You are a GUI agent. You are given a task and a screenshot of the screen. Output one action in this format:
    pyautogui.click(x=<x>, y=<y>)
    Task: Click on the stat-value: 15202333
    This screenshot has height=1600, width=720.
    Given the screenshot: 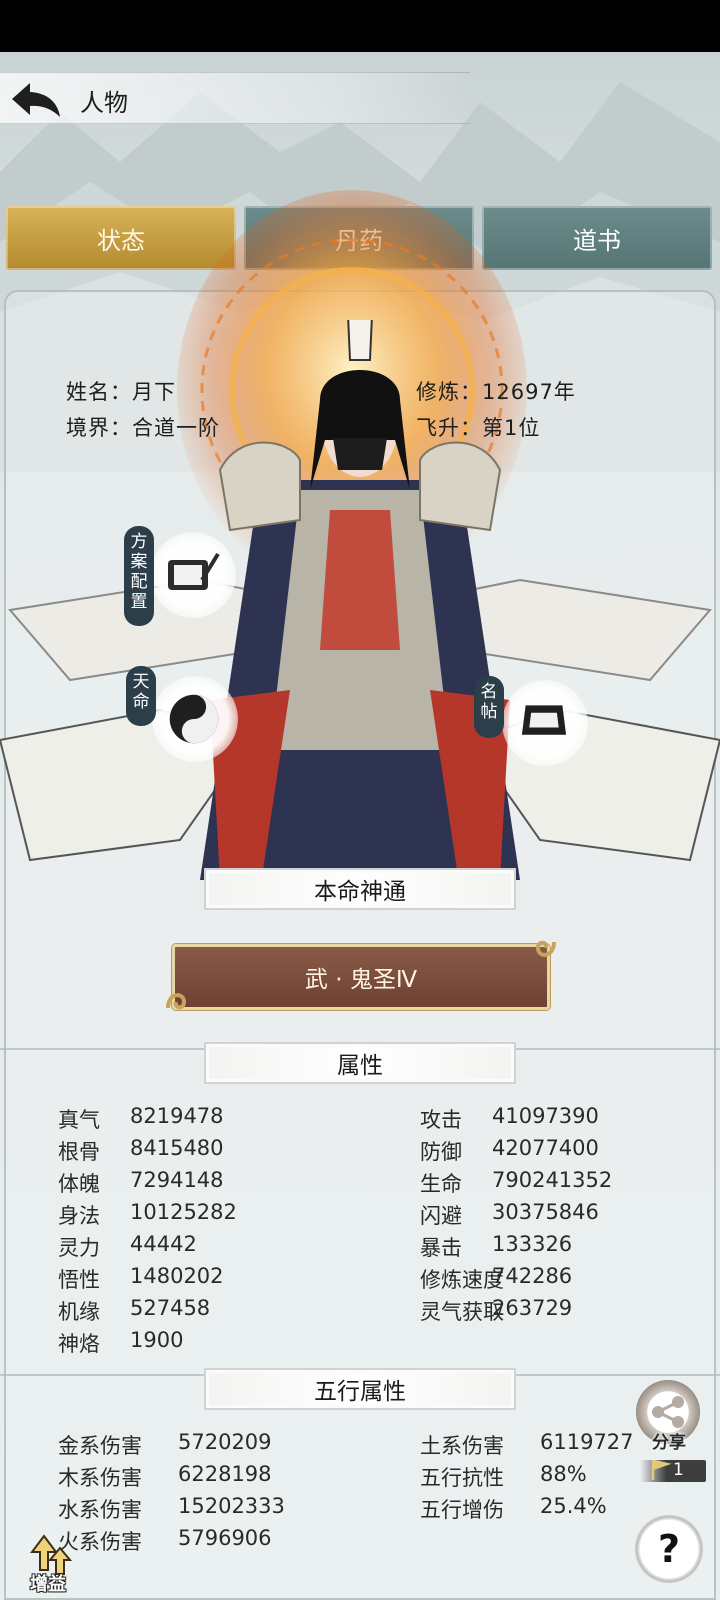 What is the action you would take?
    pyautogui.click(x=231, y=1506)
    